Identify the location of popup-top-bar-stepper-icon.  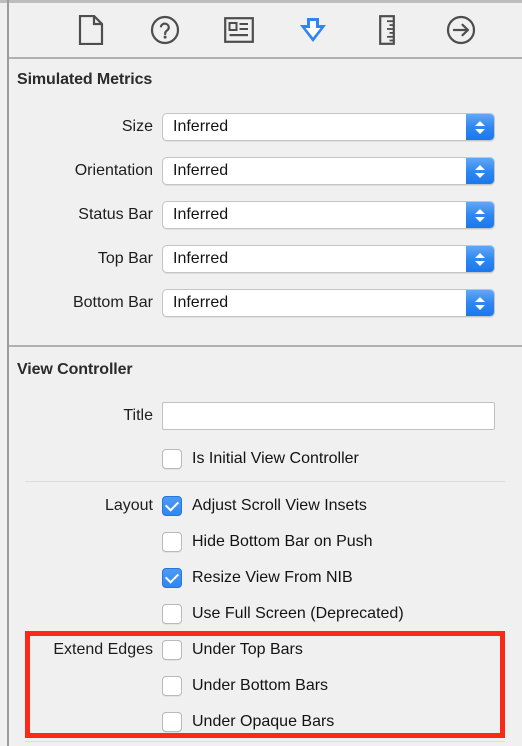
(480, 259).